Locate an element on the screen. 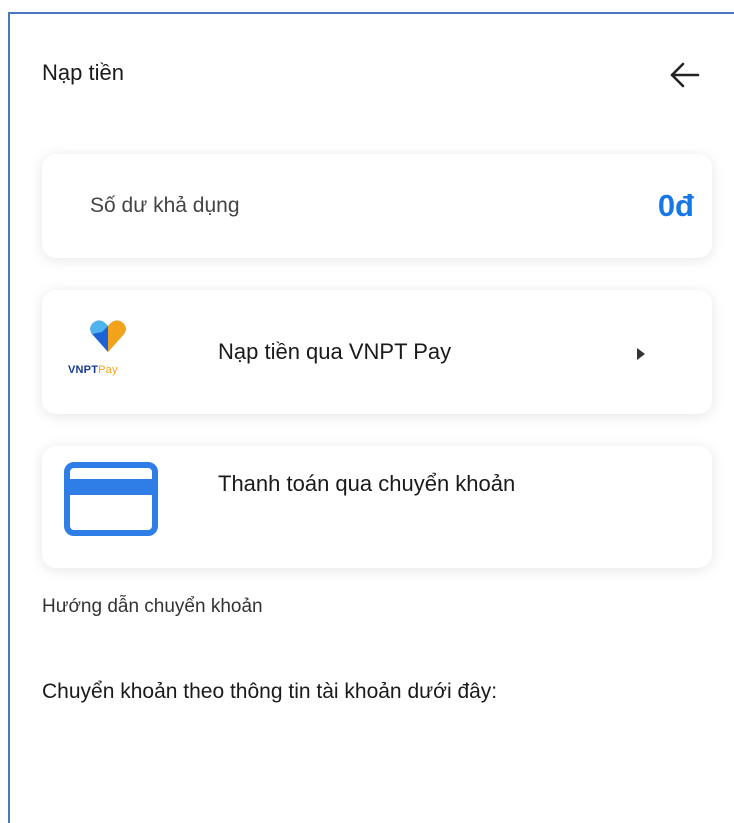 Image resolution: width=734 pixels, height=823 pixels. vnpt-pay-logo: VNPTPay is located at coordinates (104, 351).